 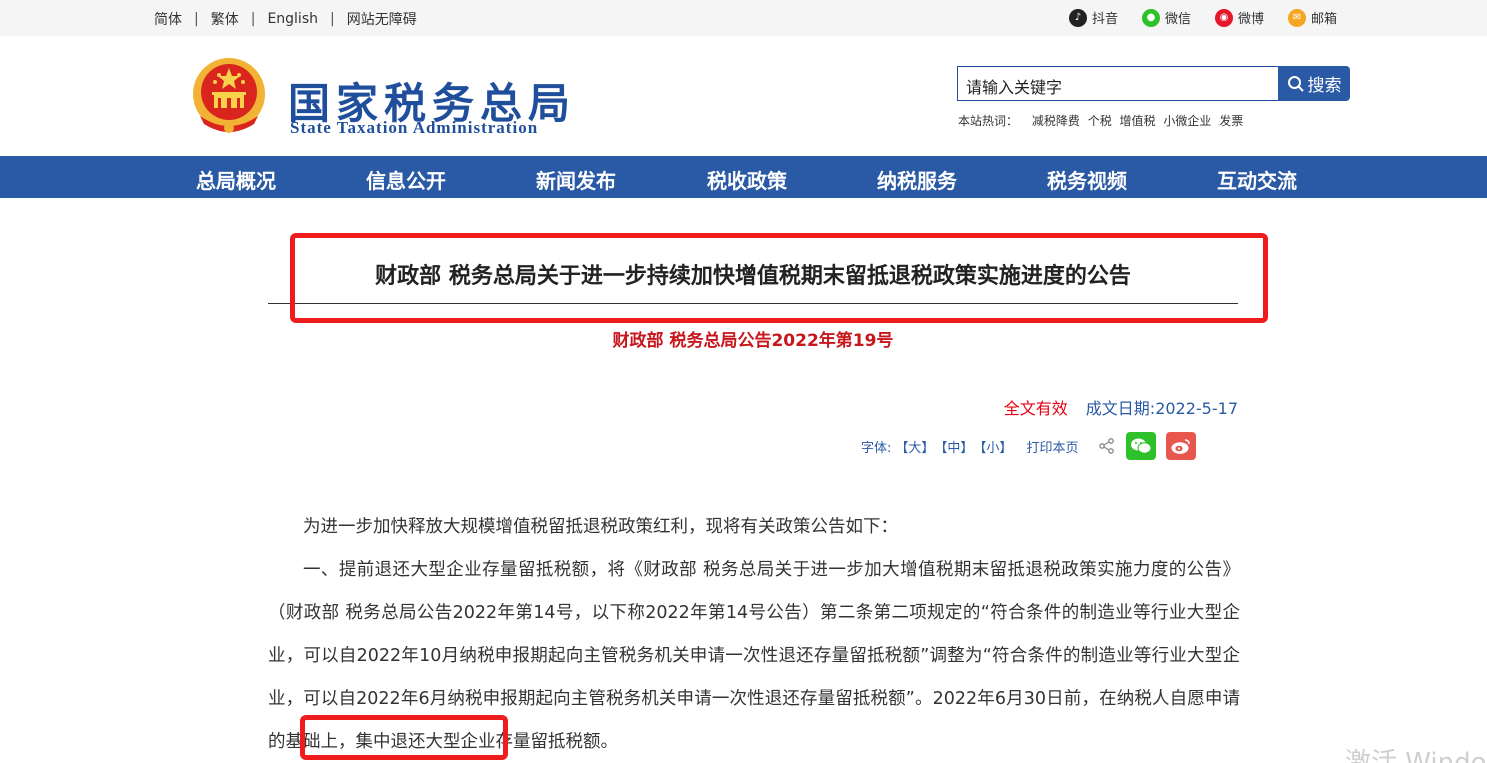 What do you see at coordinates (1161, 408) in the screenshot?
I see `issue-date: 成文日期:2022-5-17` at bounding box center [1161, 408].